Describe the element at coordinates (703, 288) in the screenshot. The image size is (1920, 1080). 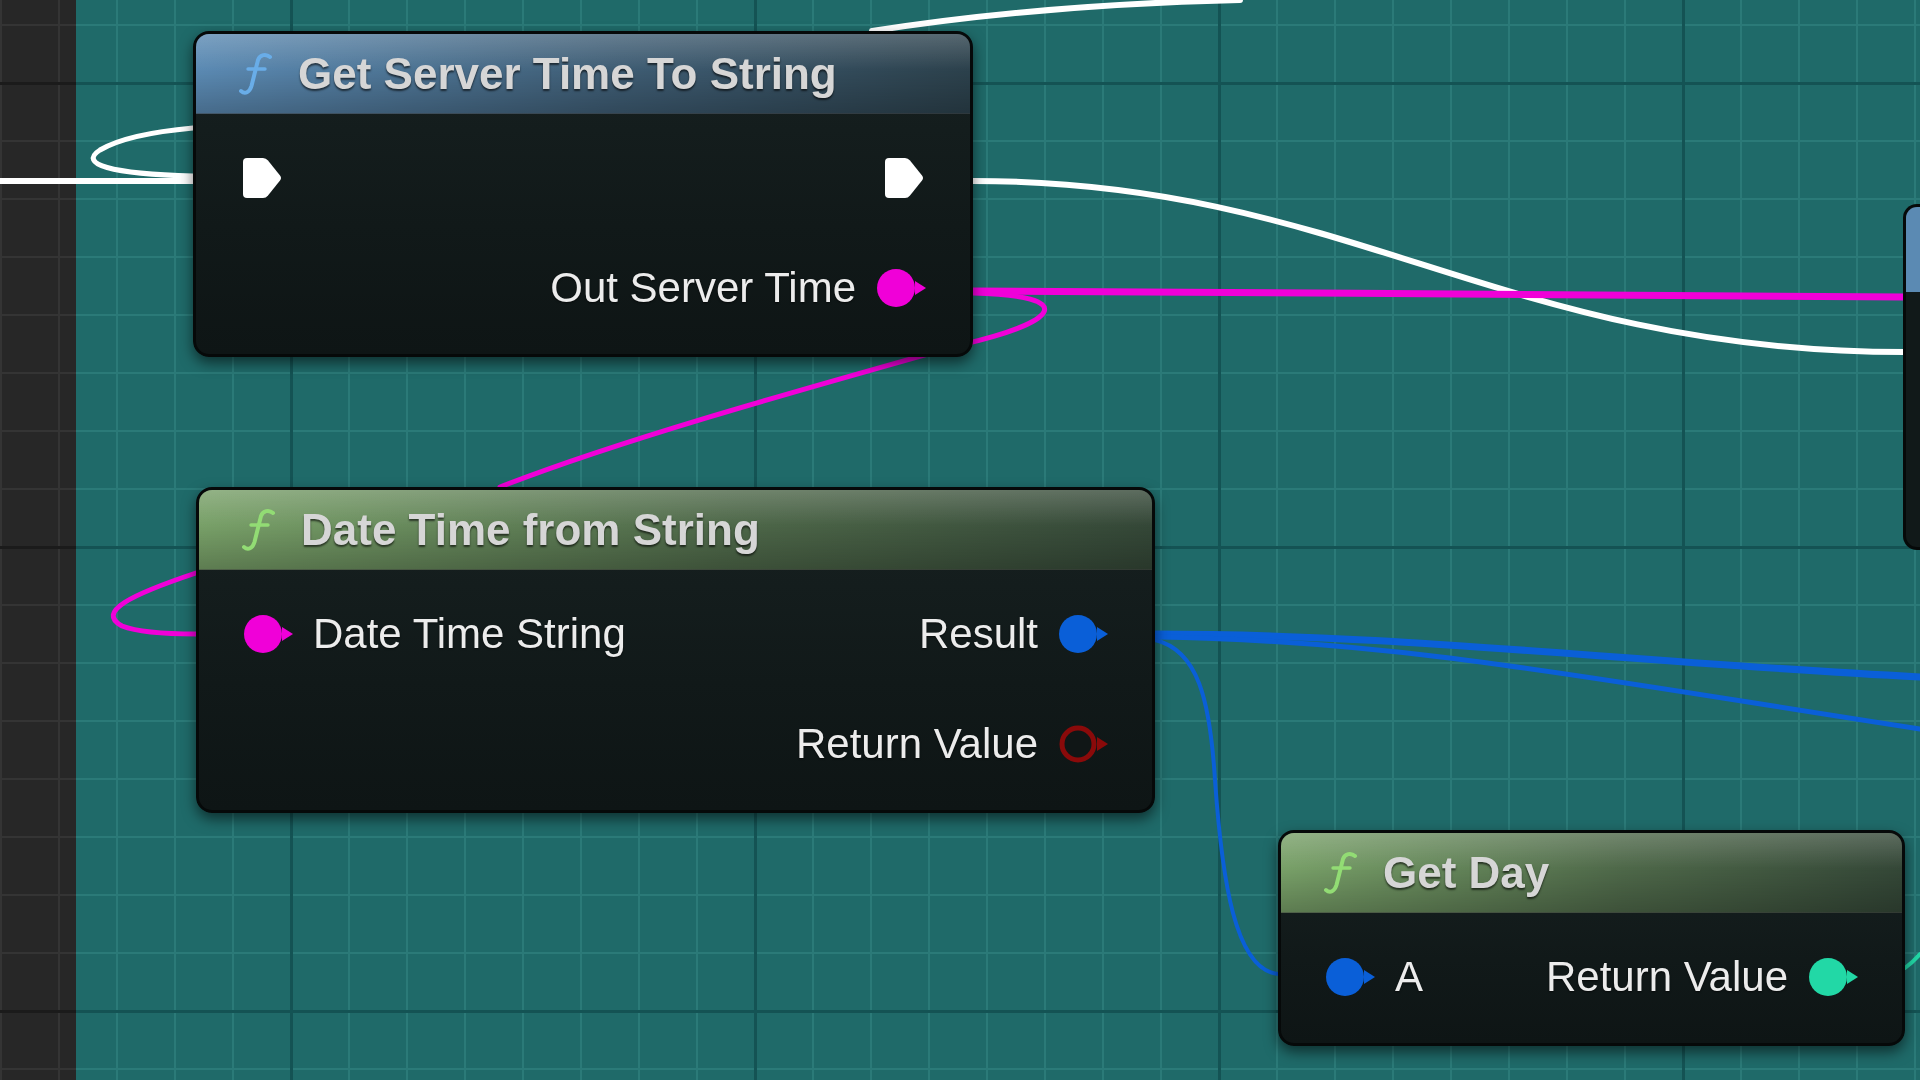
I see `pin-label: Out Server Time` at that location.